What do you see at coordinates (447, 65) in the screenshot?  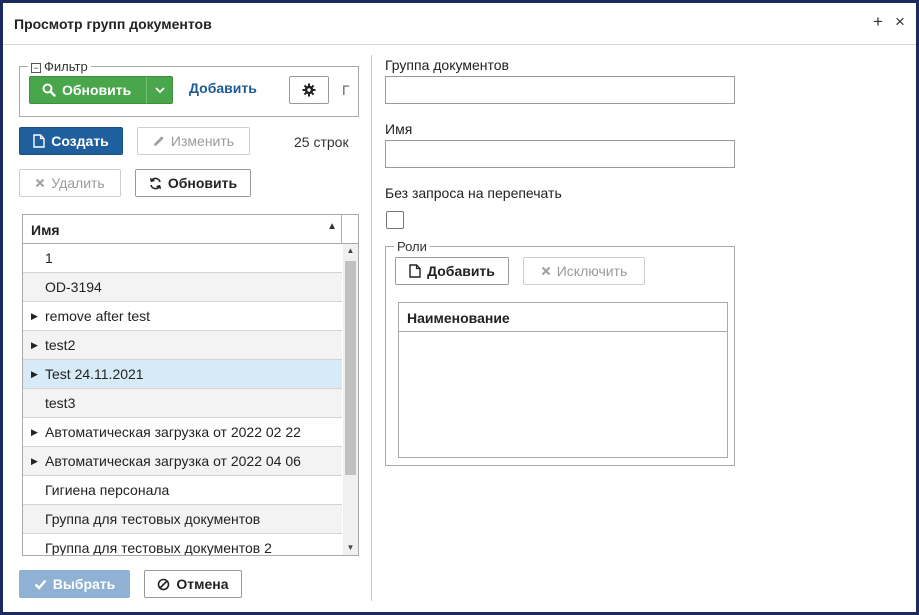 I see `group-field-label: Группа документов` at bounding box center [447, 65].